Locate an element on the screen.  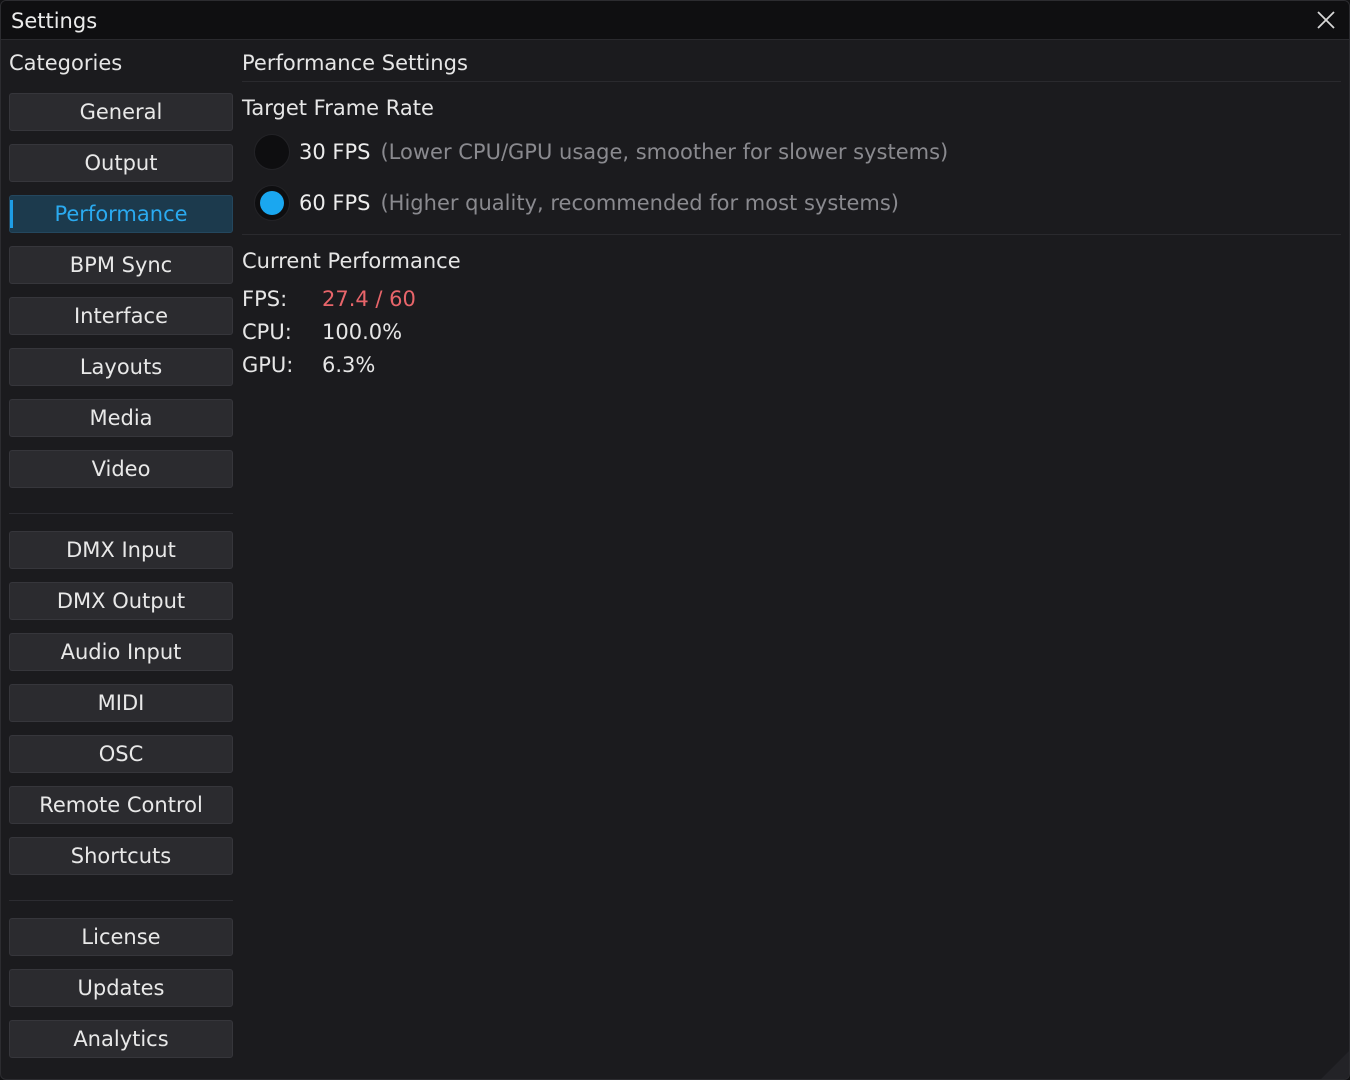
frame-rate-heading: Target Frame Rate is located at coordinates (338, 108).